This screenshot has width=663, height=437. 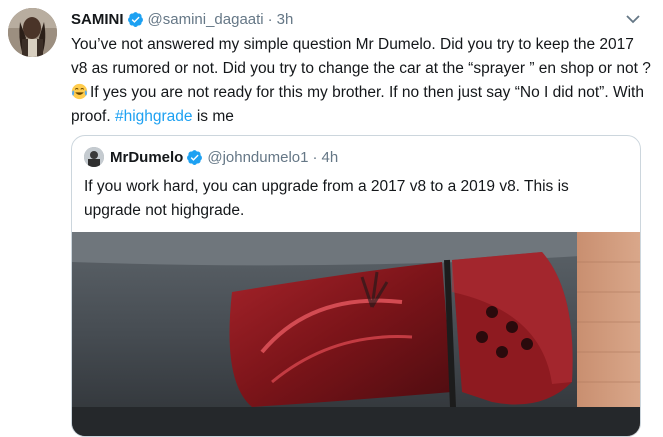 What do you see at coordinates (285, 19) in the screenshot?
I see `timestamp: 3h` at bounding box center [285, 19].